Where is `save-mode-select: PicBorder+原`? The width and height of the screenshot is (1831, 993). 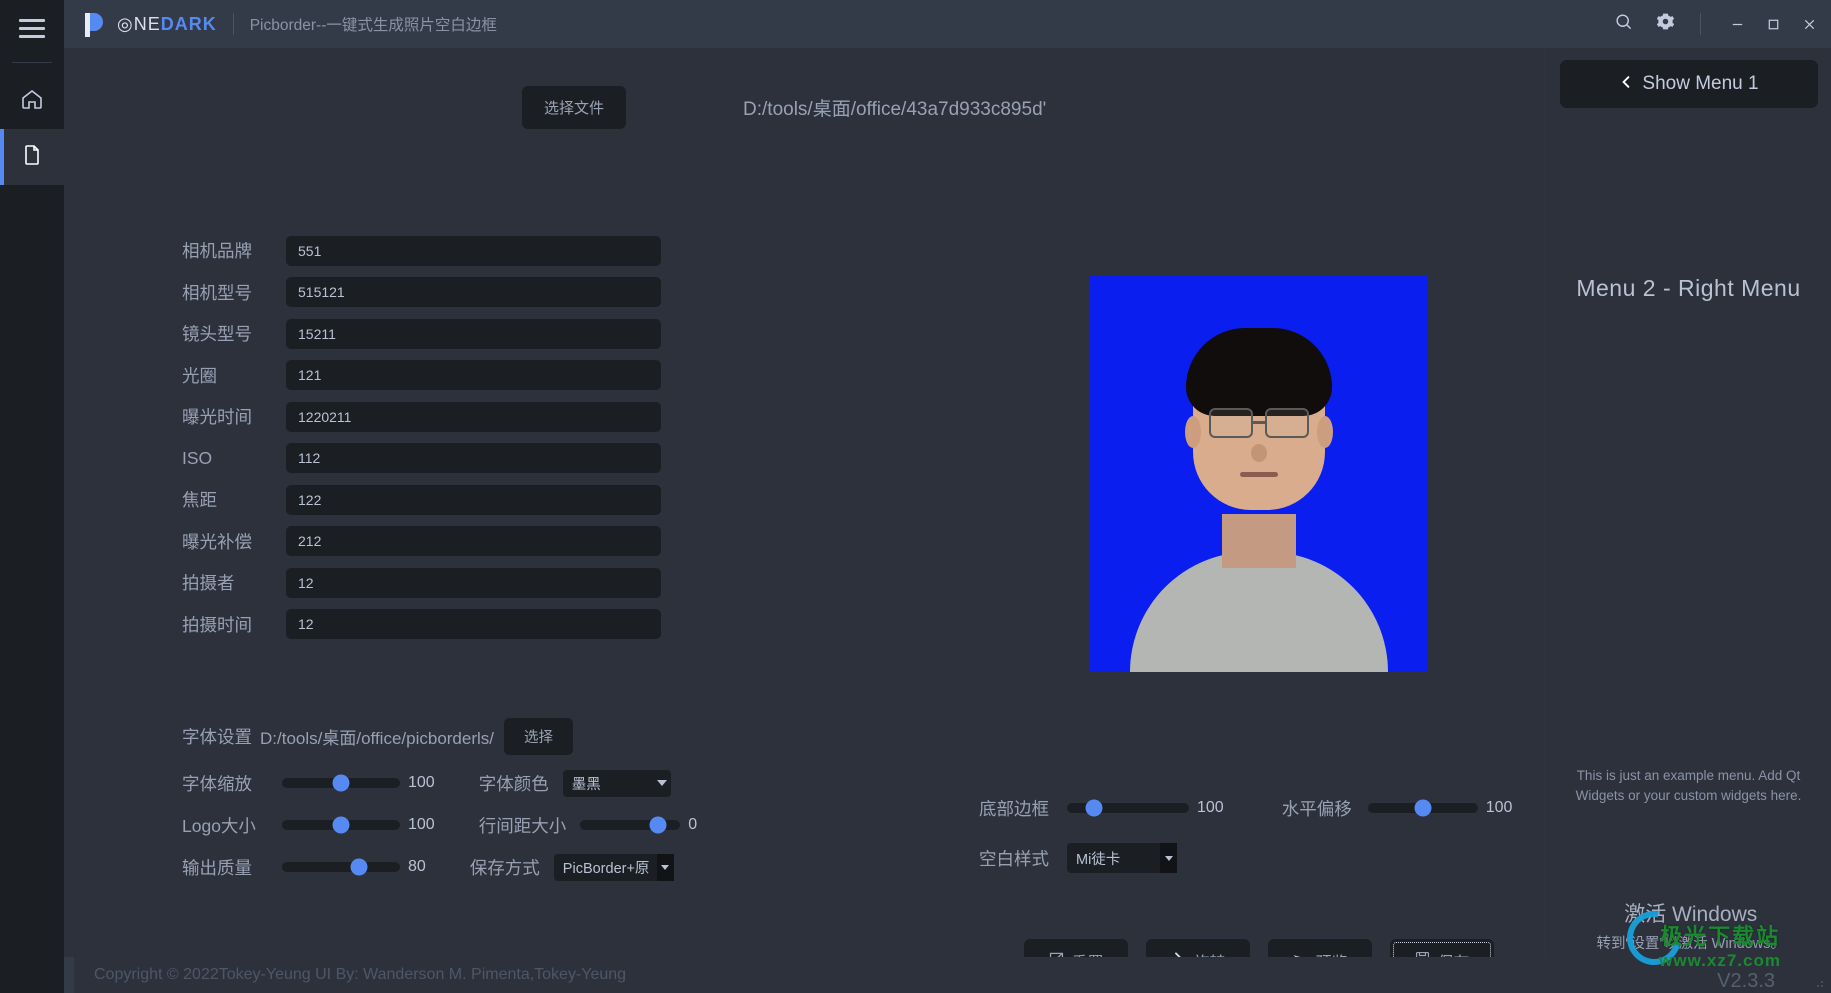 save-mode-select: PicBorder+原 is located at coordinates (613, 867).